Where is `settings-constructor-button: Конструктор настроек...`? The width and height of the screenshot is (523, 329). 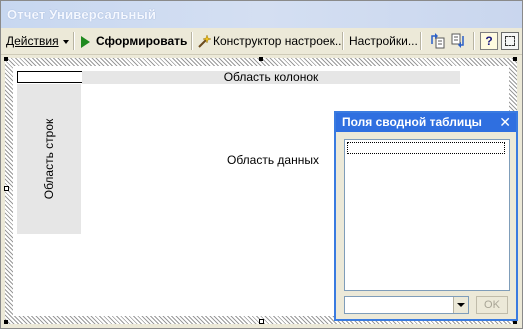
settings-constructor-button: Конструктор настроек... is located at coordinates (271, 41).